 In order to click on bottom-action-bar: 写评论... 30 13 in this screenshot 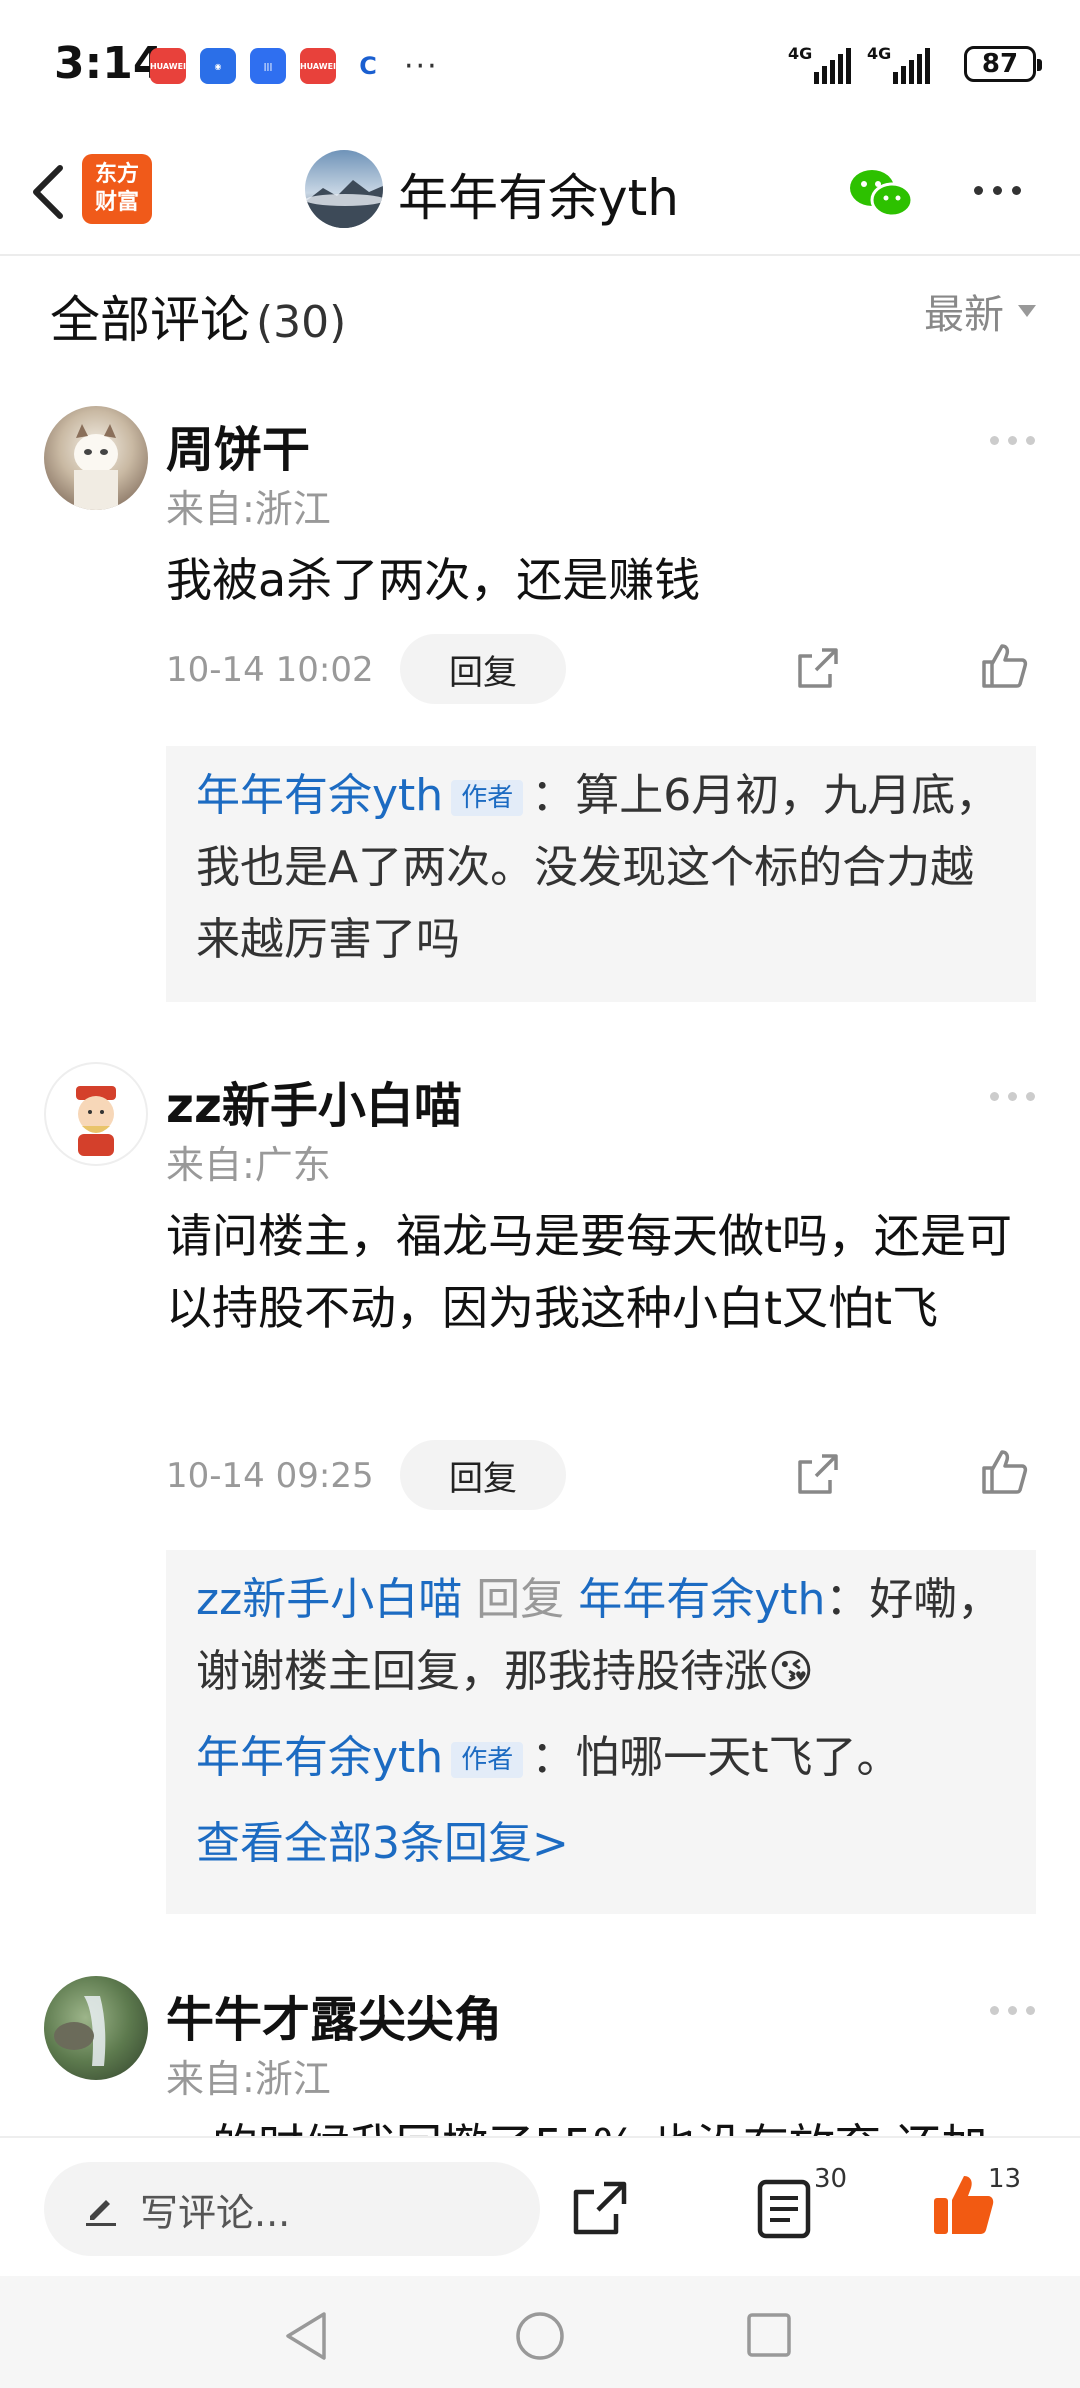, I will do `click(540, 2207)`.